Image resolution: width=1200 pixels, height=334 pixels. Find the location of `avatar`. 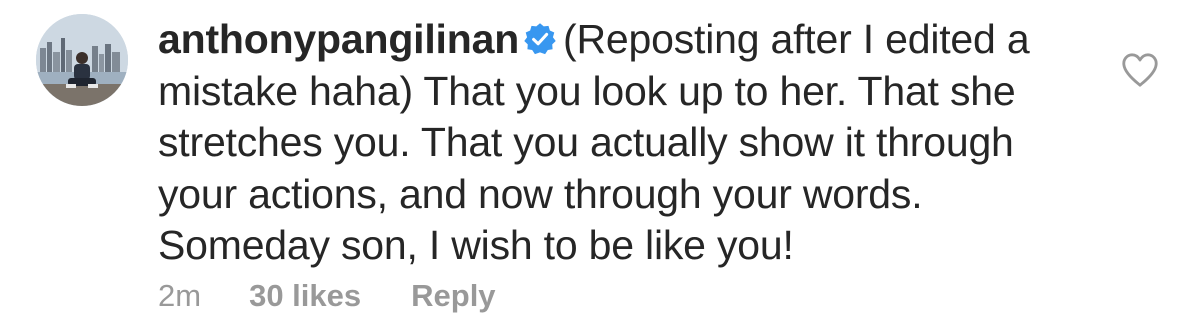

avatar is located at coordinates (82, 60).